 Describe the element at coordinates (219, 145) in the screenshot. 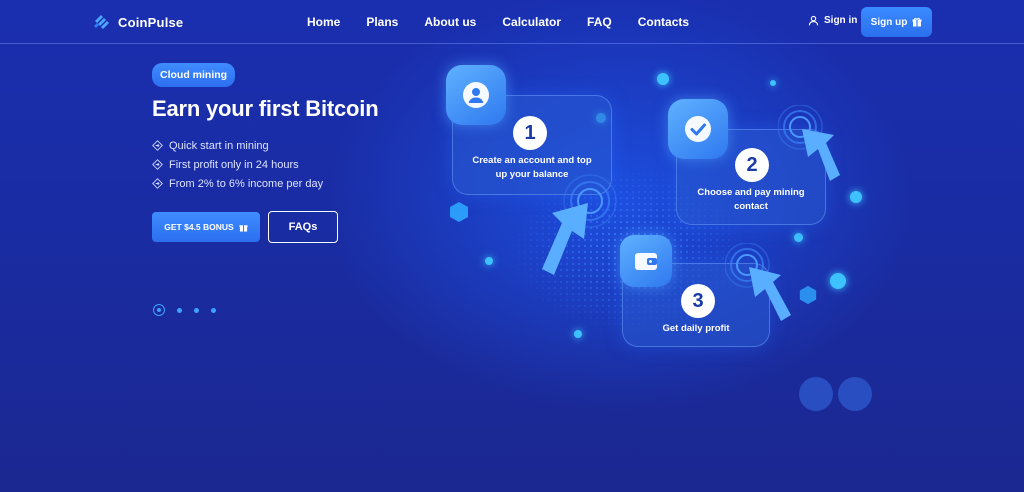

I see `feature-text: Quick start in mining` at that location.